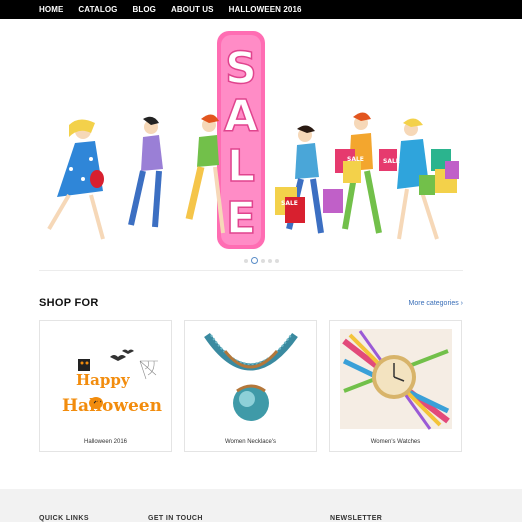 Image resolution: width=522 pixels, height=522 pixels. Describe the element at coordinates (144, 9) in the screenshot. I see `nav-blog: BLOG` at that location.